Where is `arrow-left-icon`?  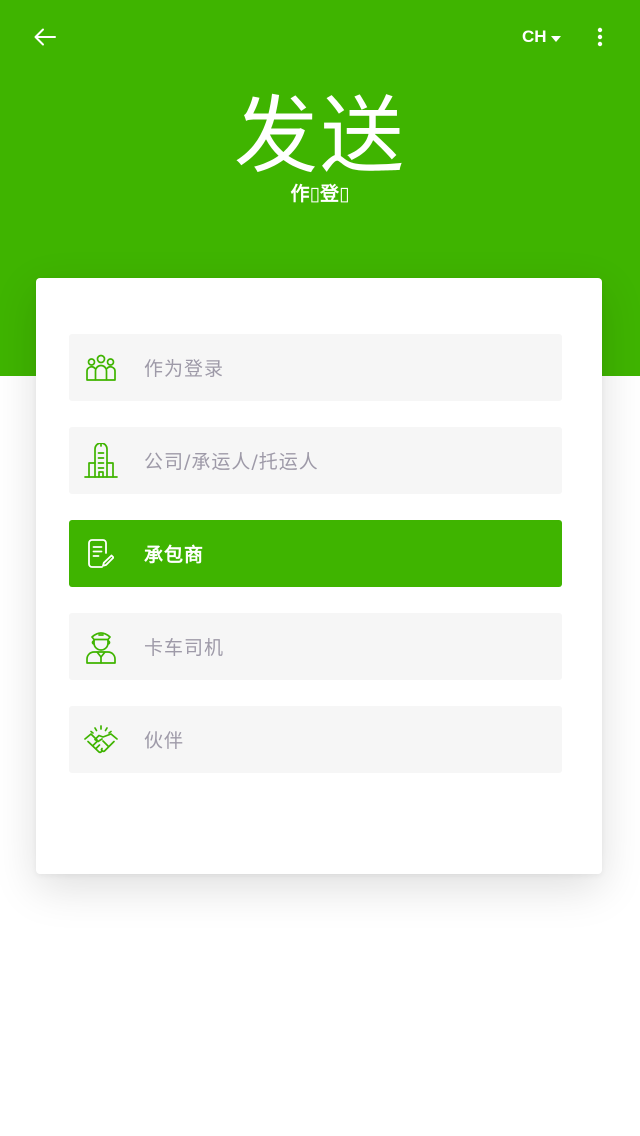
arrow-left-icon is located at coordinates (45, 39).